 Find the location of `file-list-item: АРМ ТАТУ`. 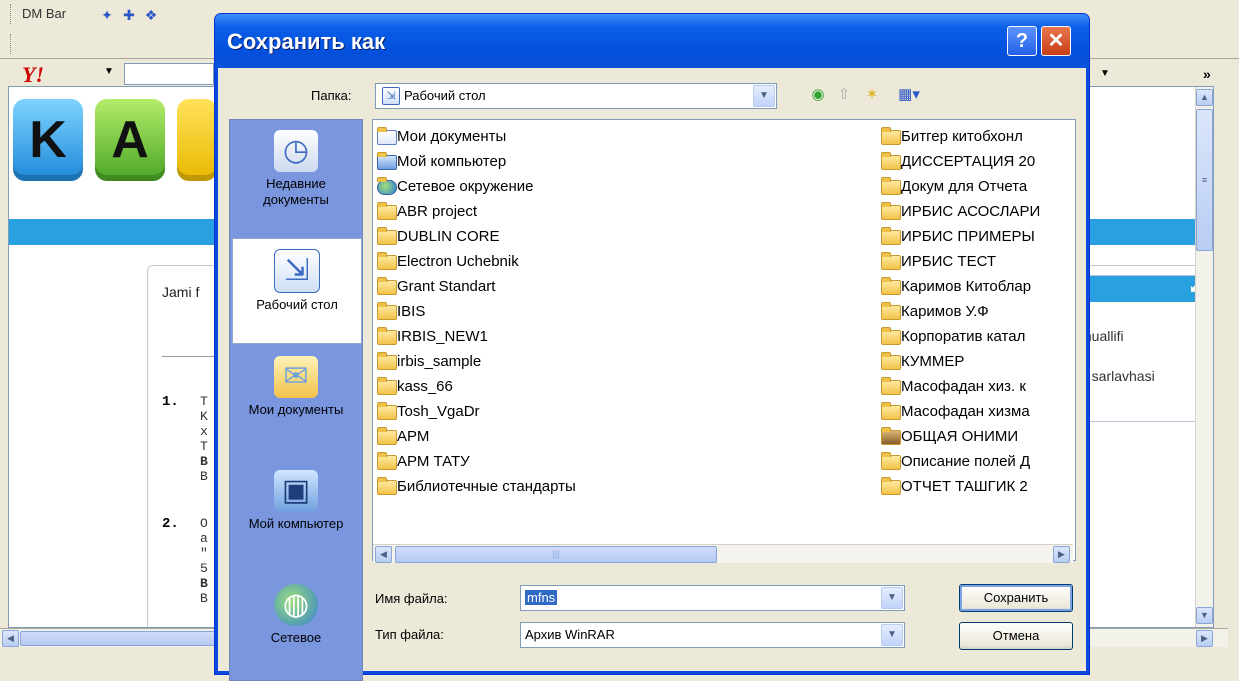

file-list-item: АРМ ТАТУ is located at coordinates (625, 461).